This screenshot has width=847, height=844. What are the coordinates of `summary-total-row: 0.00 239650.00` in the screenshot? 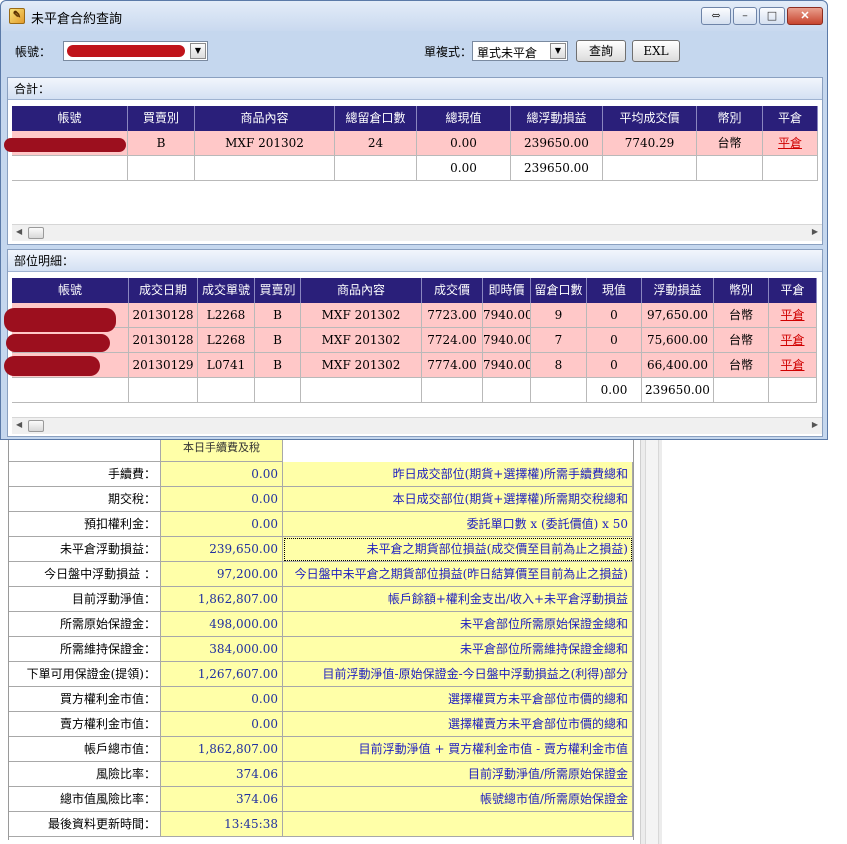 It's located at (415, 168).